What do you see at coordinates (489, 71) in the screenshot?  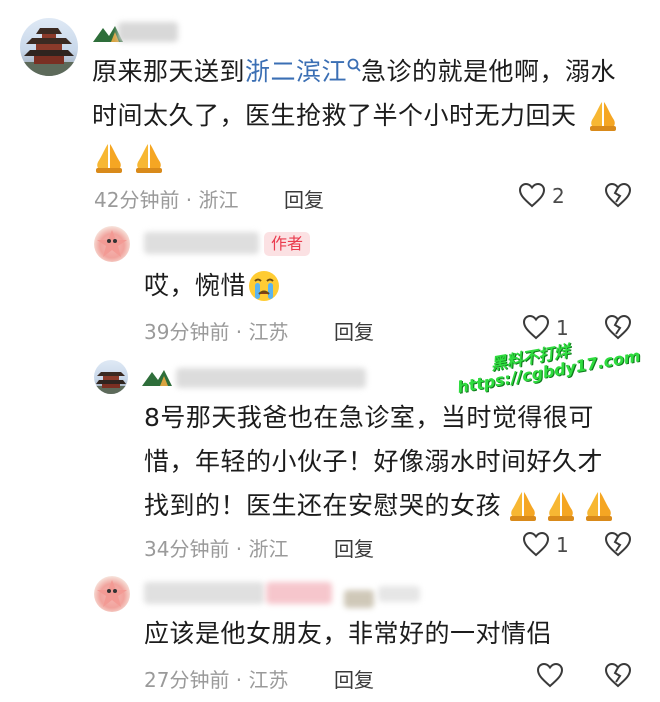 I see `comment-text-suffix: 急诊的就是他啊，溺水` at bounding box center [489, 71].